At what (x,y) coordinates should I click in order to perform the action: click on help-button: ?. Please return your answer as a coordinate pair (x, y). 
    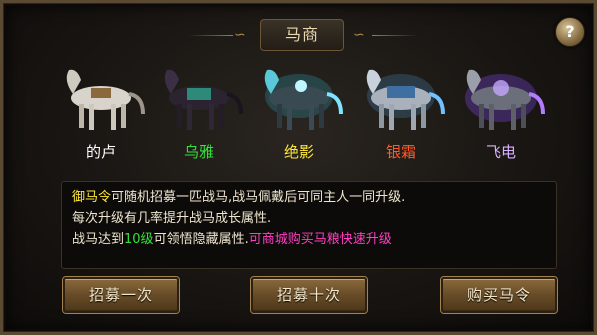
    Looking at the image, I should click on (570, 32).